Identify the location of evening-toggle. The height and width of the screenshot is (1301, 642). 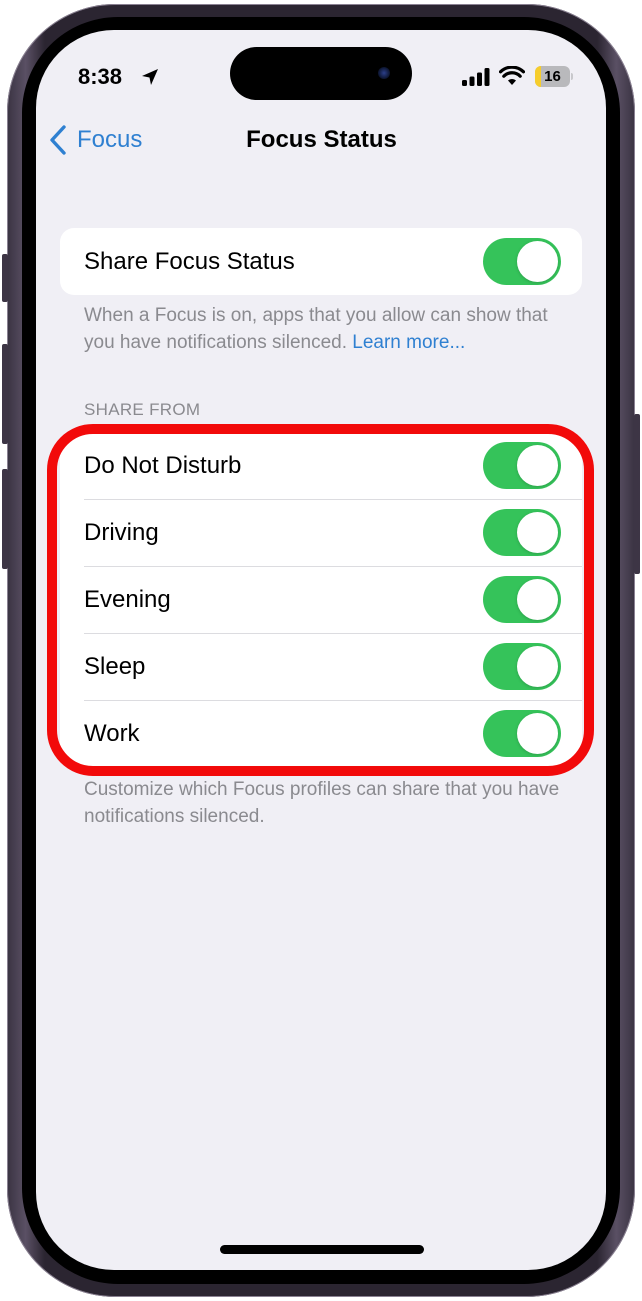
(522, 599).